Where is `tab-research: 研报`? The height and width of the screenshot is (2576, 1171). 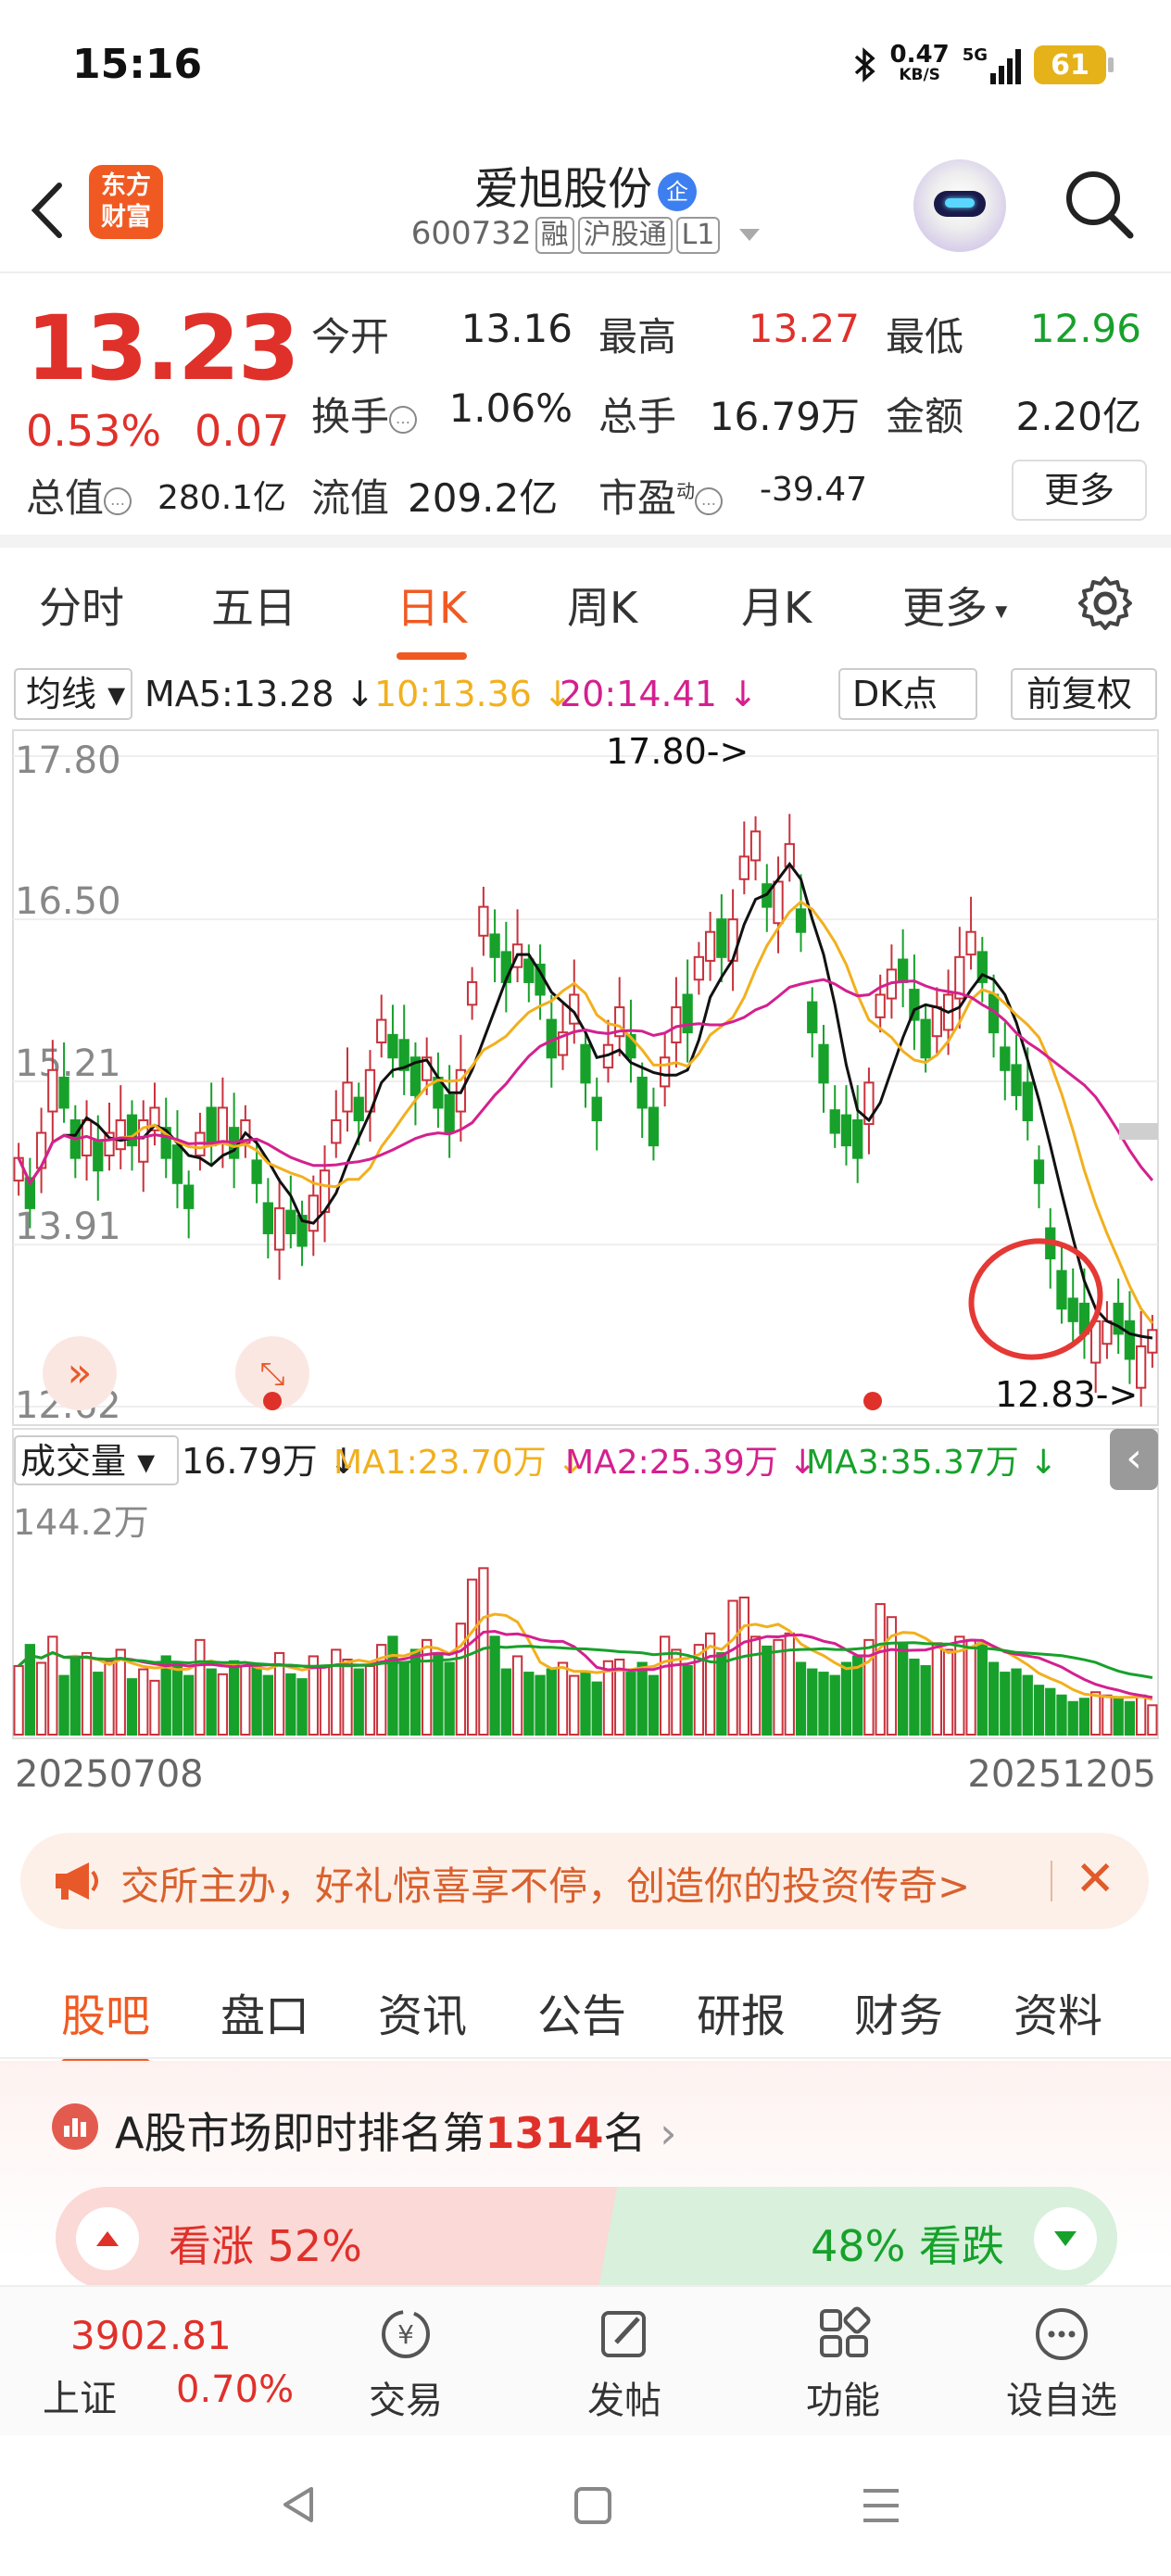
tab-research: 研报 is located at coordinates (742, 2011).